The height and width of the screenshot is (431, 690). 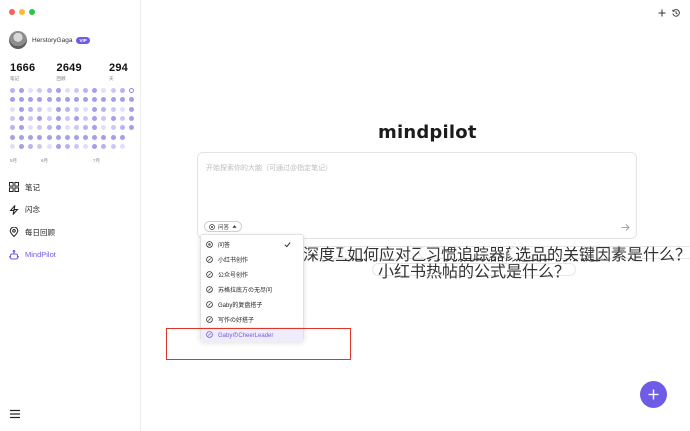 I want to click on sidebar-nav: 笔记 闪念 每日回顾 MindPilot, so click(x=32, y=221).